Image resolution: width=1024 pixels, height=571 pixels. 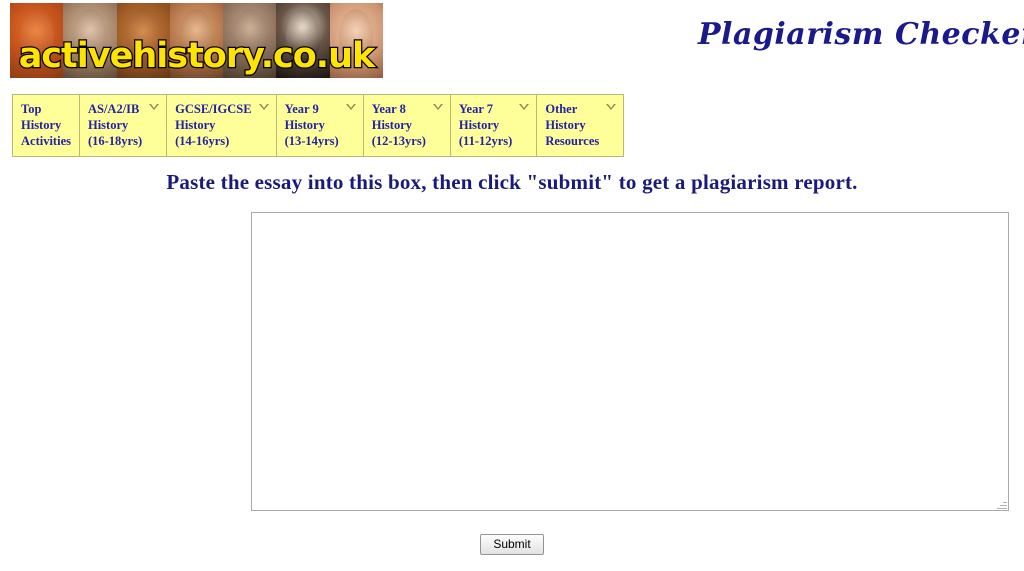 I want to click on nav-item-6: Other History Resources, so click(x=580, y=125).